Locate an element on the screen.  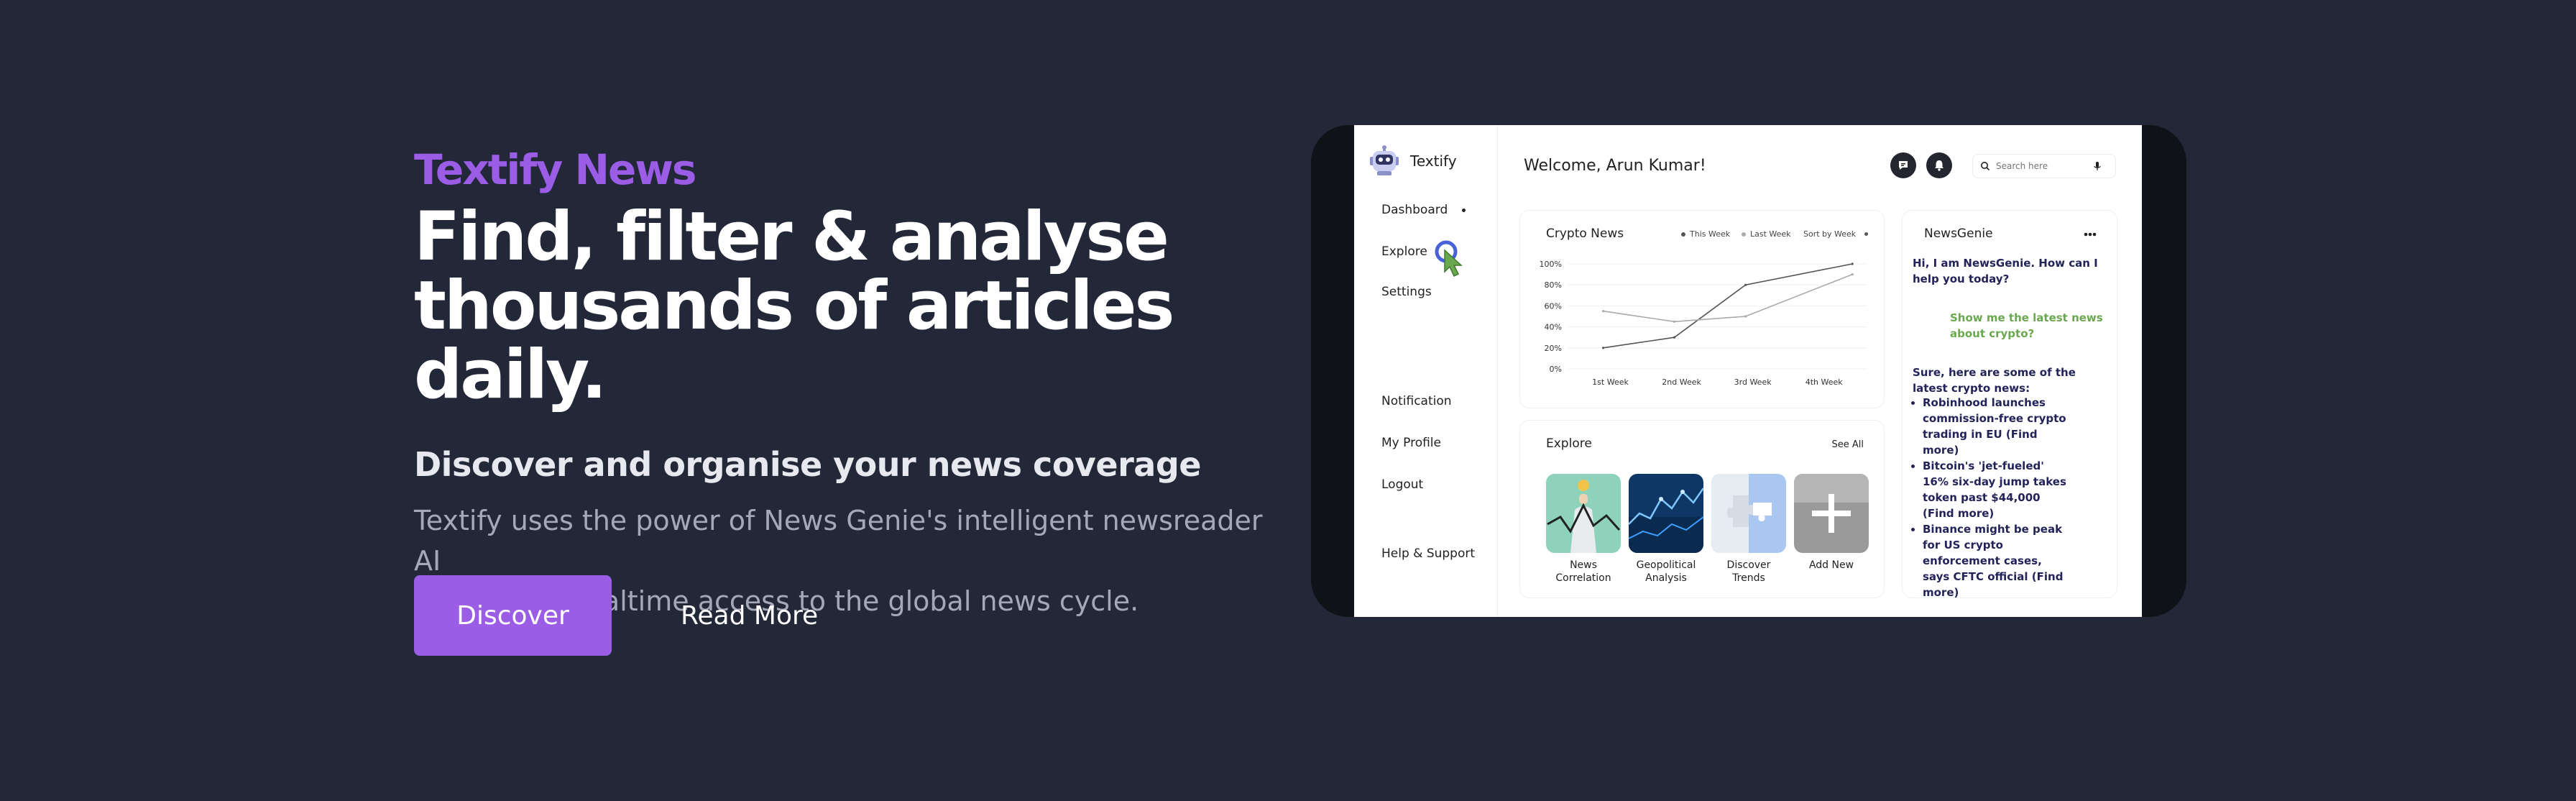
x-tick-label: 4th Week is located at coordinates (1825, 382).